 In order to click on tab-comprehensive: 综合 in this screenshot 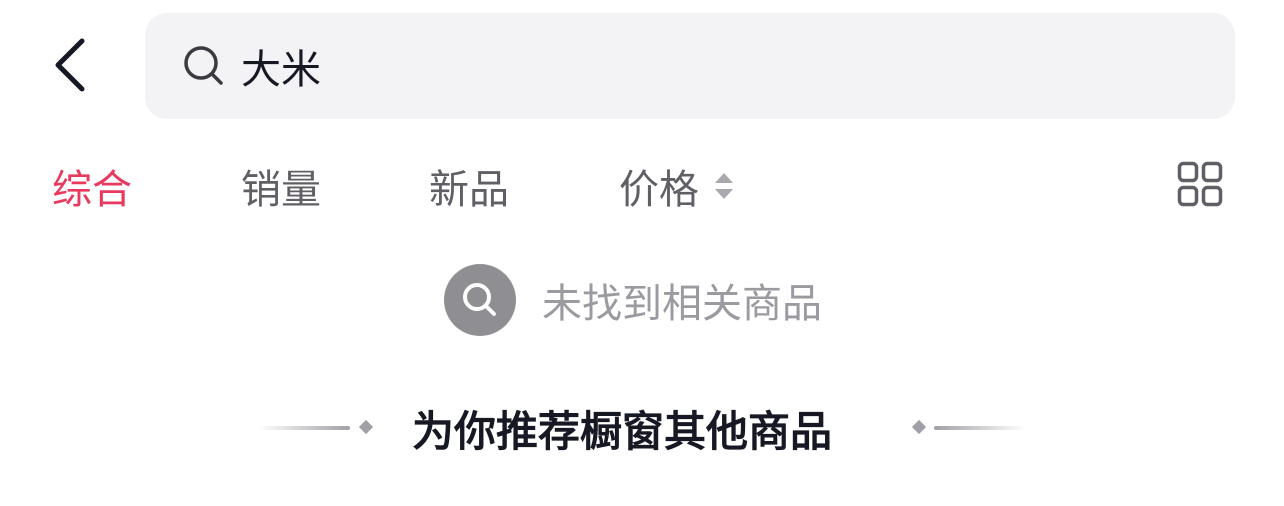, I will do `click(92, 186)`.